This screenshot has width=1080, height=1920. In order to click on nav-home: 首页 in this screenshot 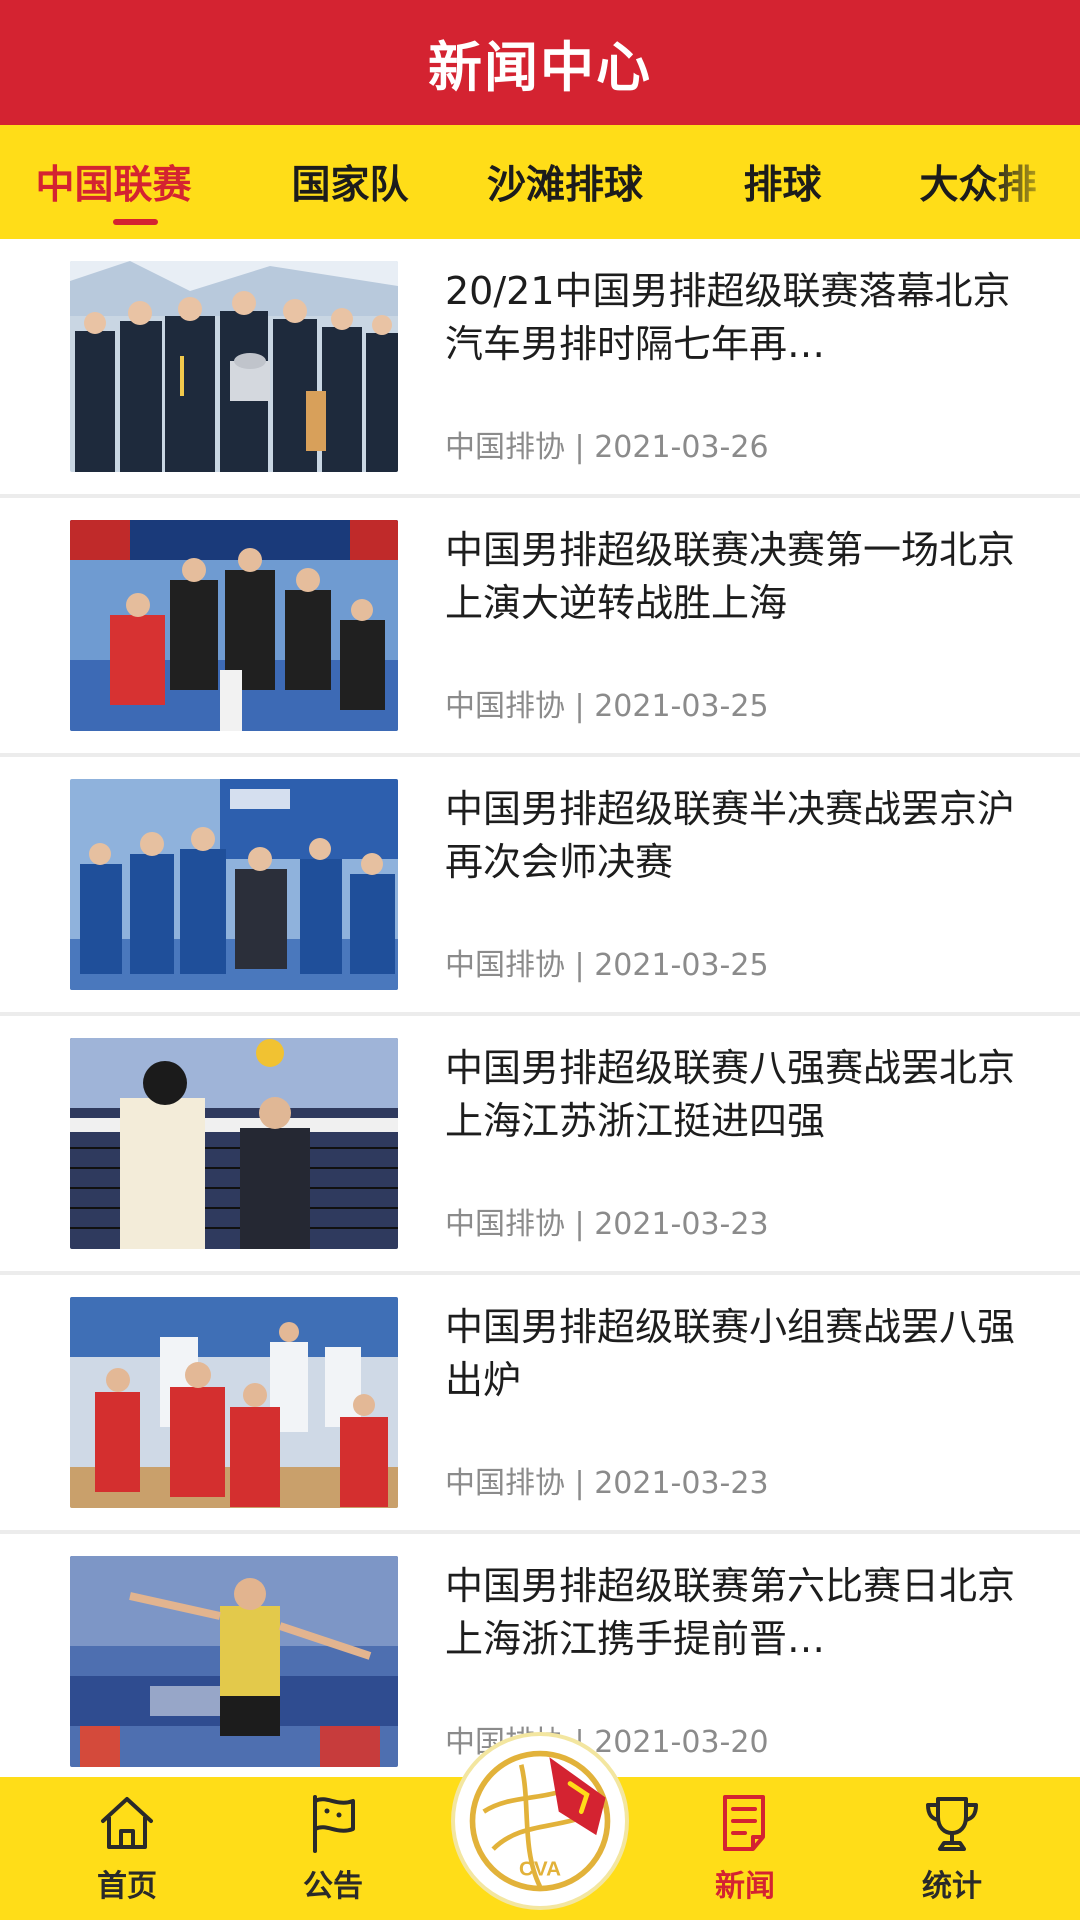, I will do `click(127, 1848)`.